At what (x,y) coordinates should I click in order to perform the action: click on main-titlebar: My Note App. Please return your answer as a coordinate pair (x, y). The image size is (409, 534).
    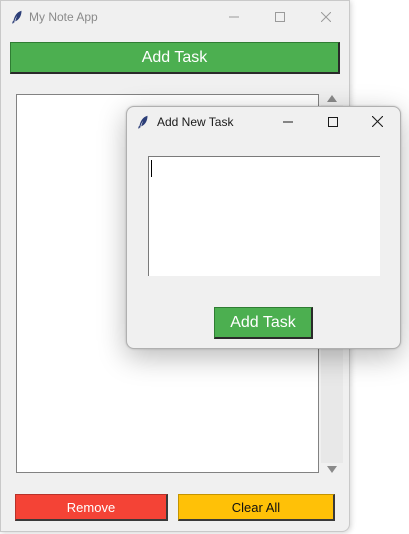
    Looking at the image, I should click on (175, 16).